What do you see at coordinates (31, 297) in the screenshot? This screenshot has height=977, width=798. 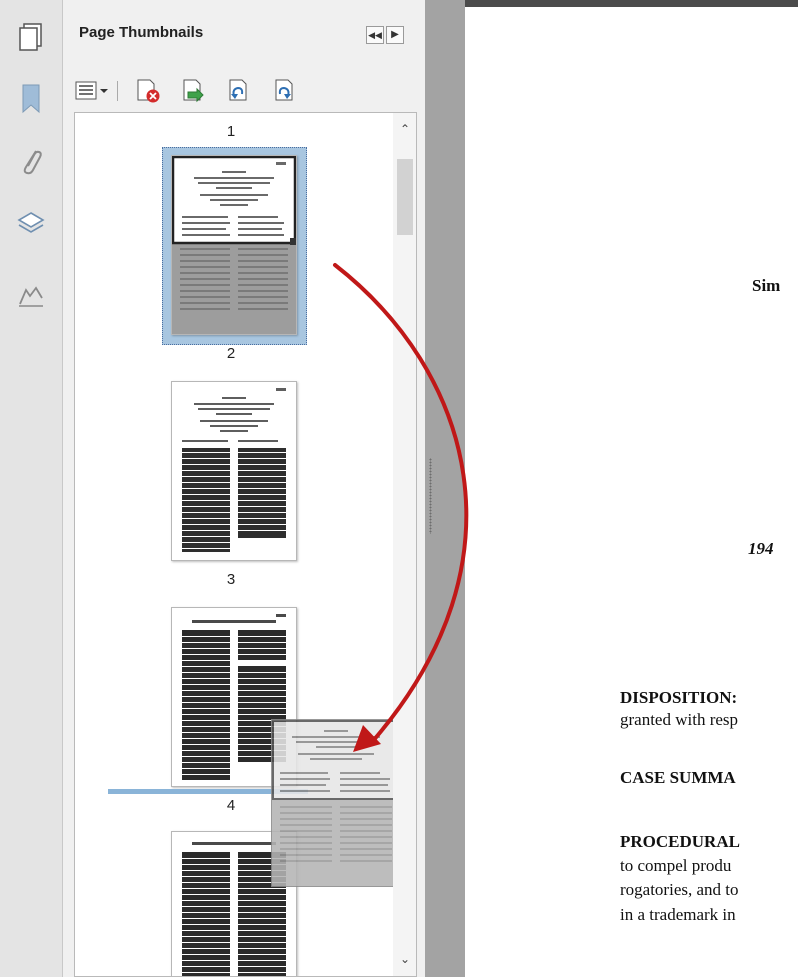 I see `signature-icon` at bounding box center [31, 297].